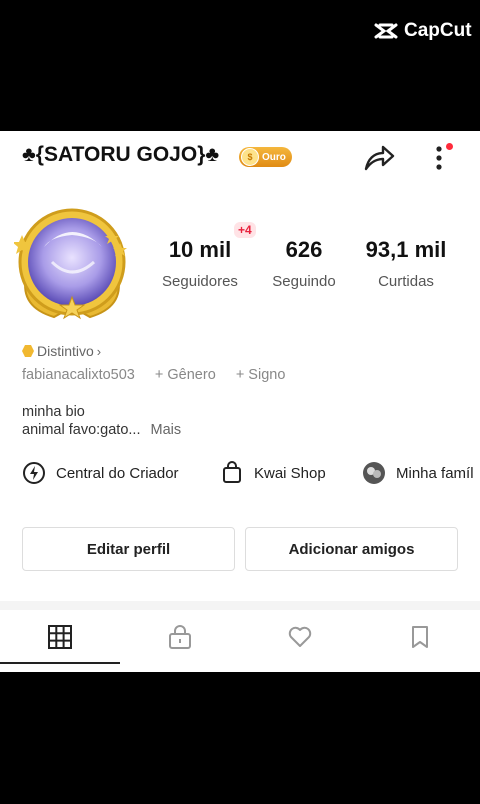 The width and height of the screenshot is (480, 804). I want to click on stat-following: 626 Seguindo, so click(304, 263).